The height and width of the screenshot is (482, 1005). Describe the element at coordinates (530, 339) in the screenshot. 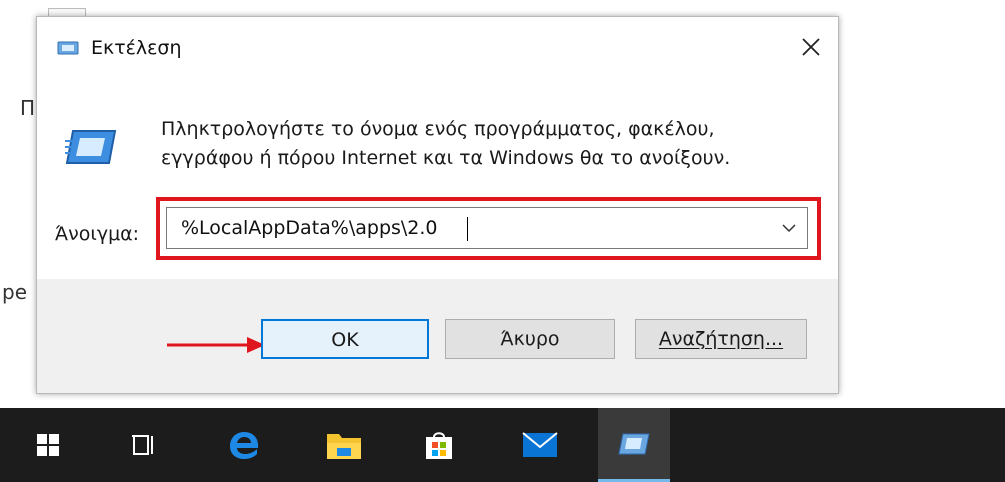

I see `cancel-button: Άκυρο` at that location.